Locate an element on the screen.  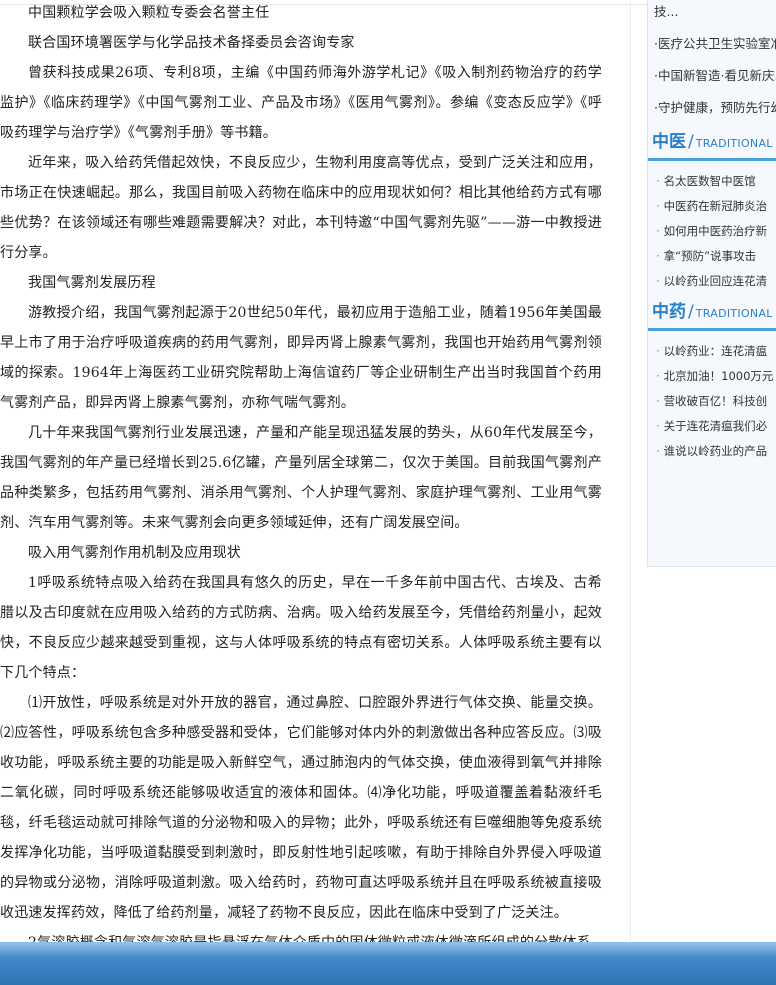
column-divider is located at coordinates (630, 471).